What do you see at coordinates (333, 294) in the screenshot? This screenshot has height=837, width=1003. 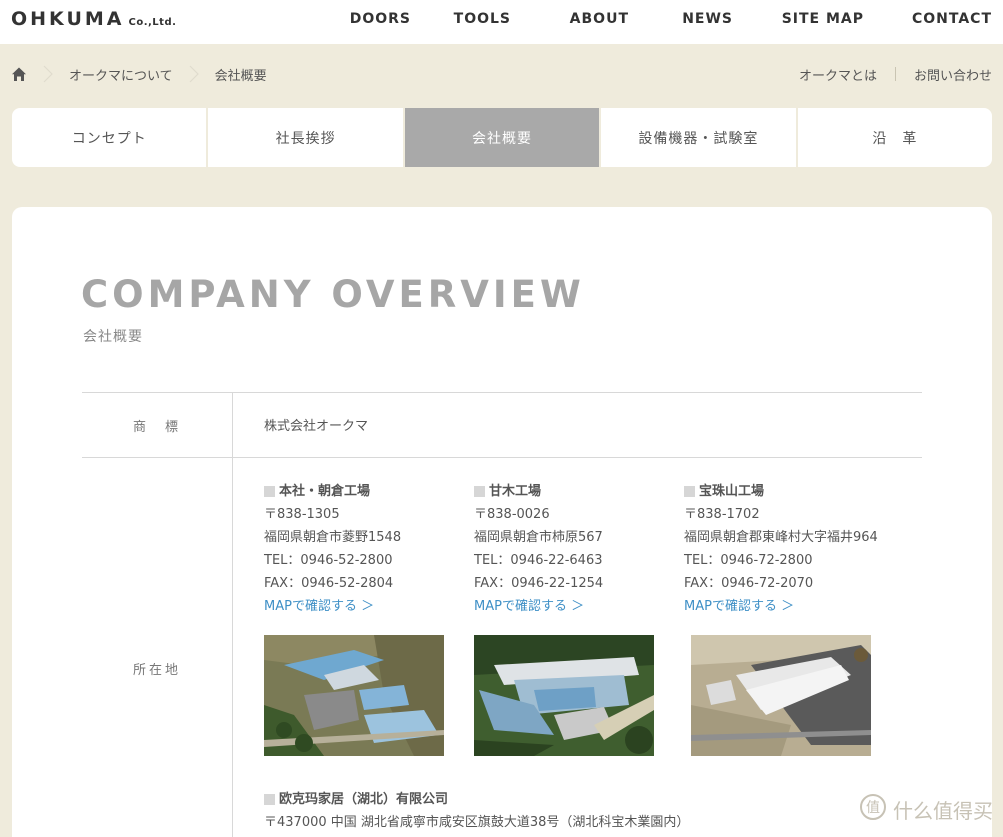 I see `page-title: COMPANY OVERVIEW` at bounding box center [333, 294].